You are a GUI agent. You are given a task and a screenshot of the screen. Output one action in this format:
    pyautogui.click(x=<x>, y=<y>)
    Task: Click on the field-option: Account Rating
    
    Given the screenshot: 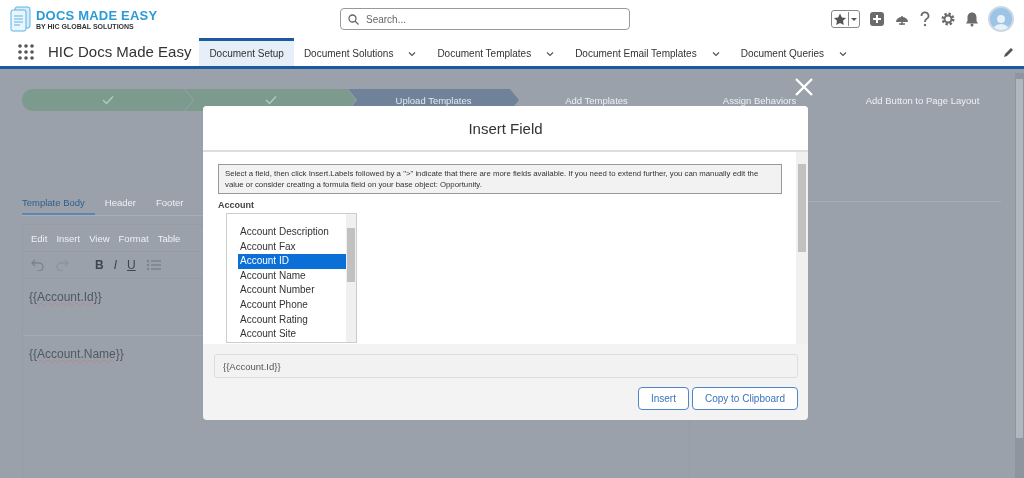 What is the action you would take?
    pyautogui.click(x=292, y=320)
    